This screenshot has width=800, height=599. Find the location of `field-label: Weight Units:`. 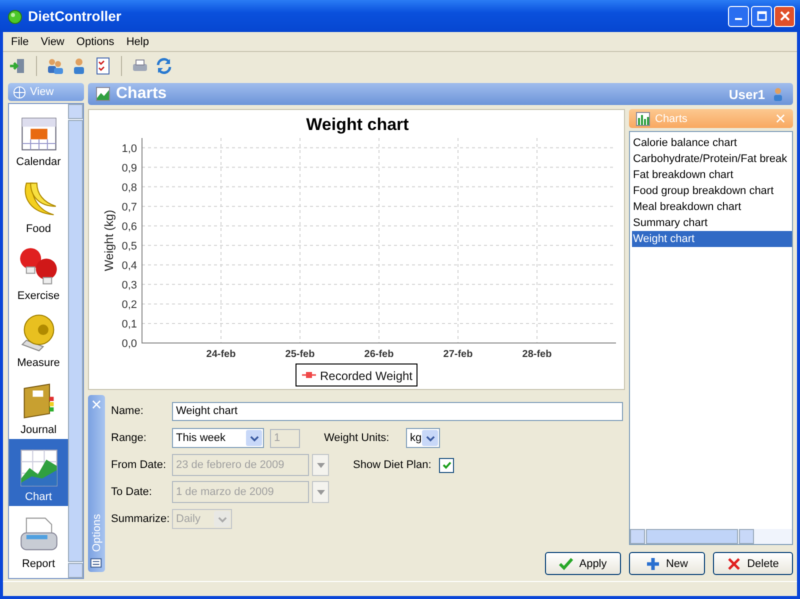

field-label: Weight Units: is located at coordinates (357, 438).